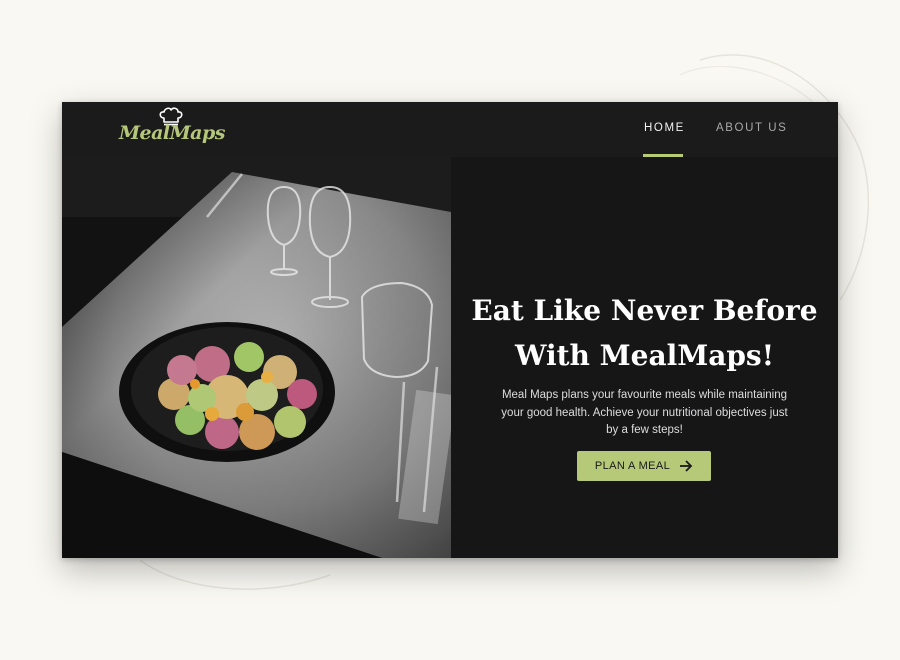 This screenshot has height=660, width=900. Describe the element at coordinates (644, 310) in the screenshot. I see `hero-headline-line-1: Eat Like Never Before` at that location.